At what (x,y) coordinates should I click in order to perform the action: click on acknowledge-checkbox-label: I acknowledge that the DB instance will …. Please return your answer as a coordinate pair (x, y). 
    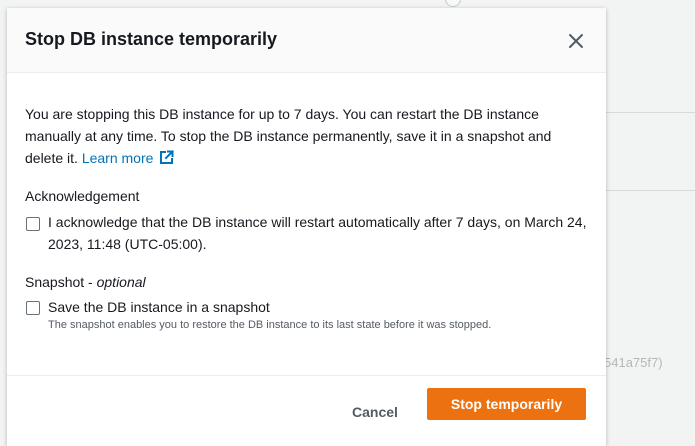
    Looking at the image, I should click on (320, 233).